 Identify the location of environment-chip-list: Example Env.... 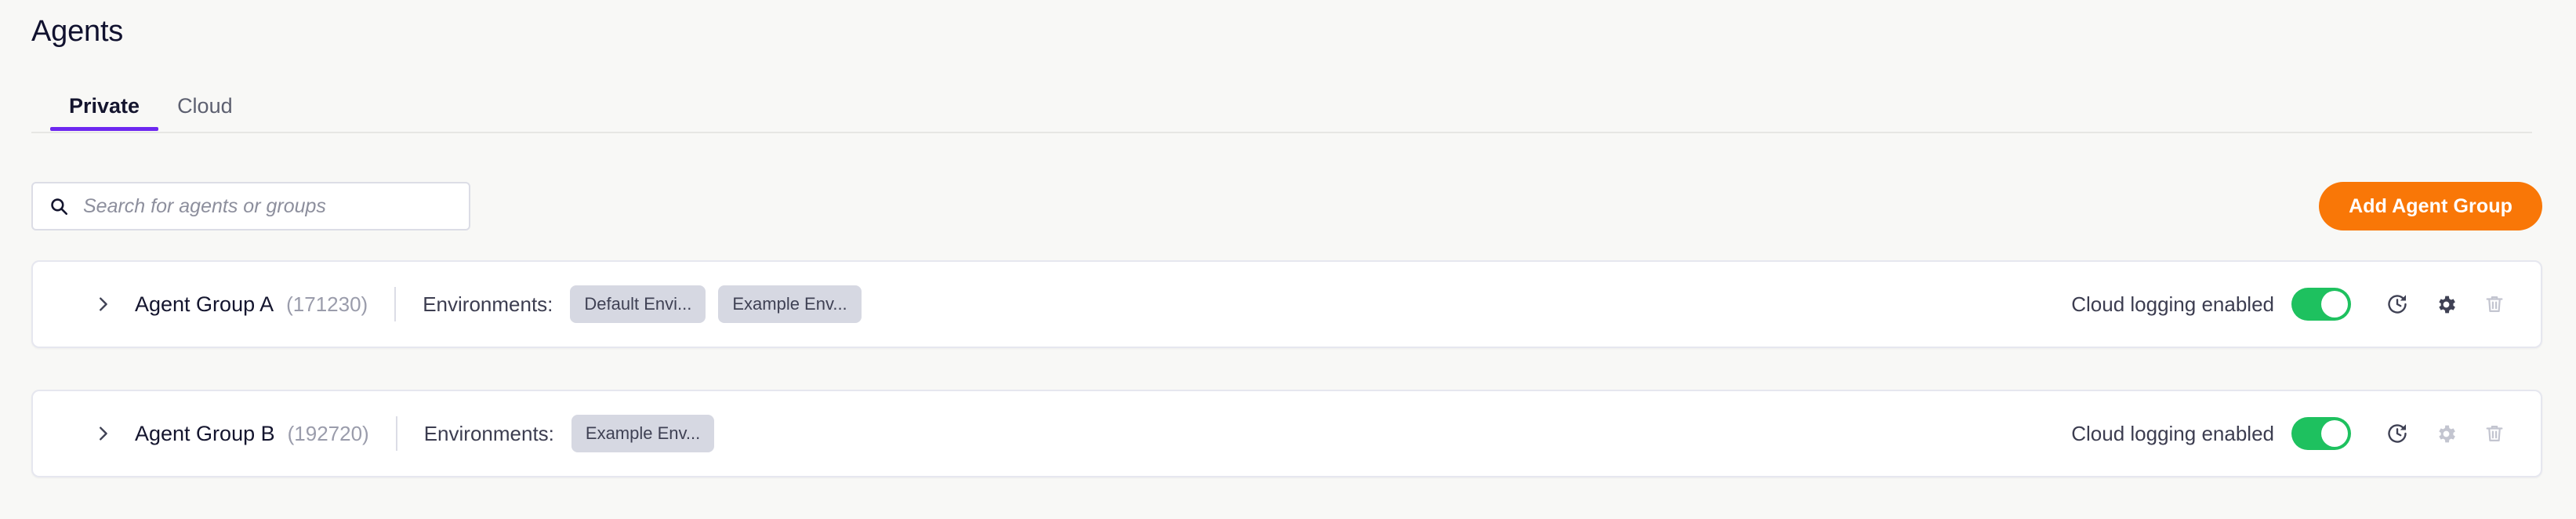
(643, 434).